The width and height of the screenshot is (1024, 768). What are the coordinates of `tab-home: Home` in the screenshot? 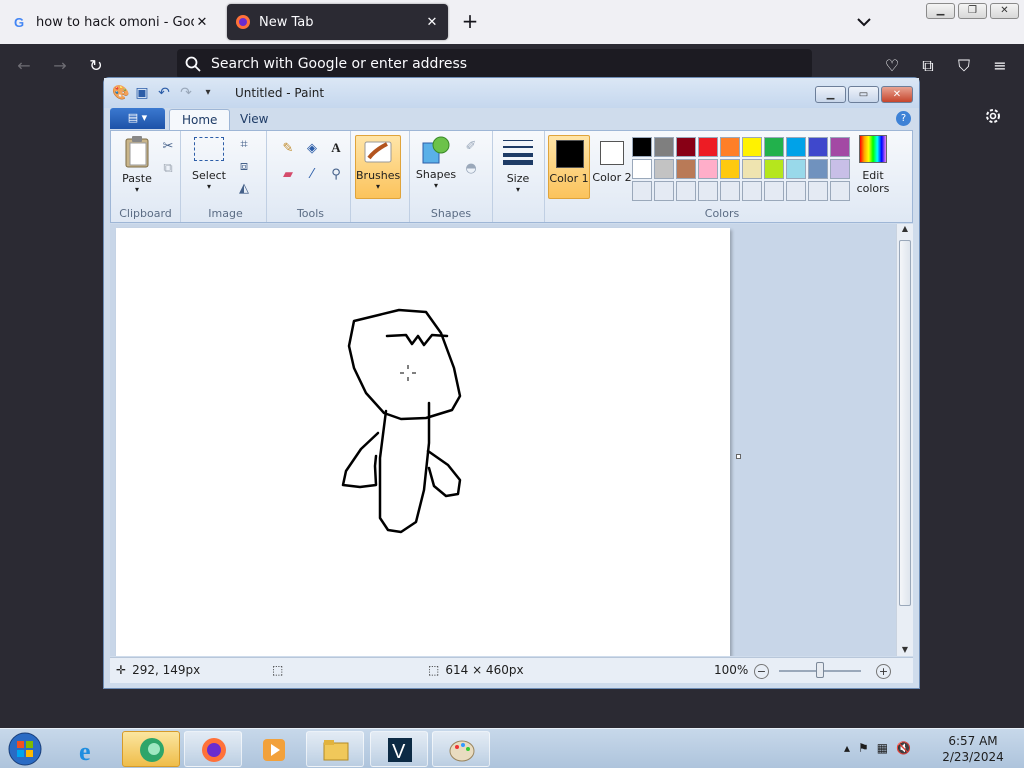 It's located at (200, 119).